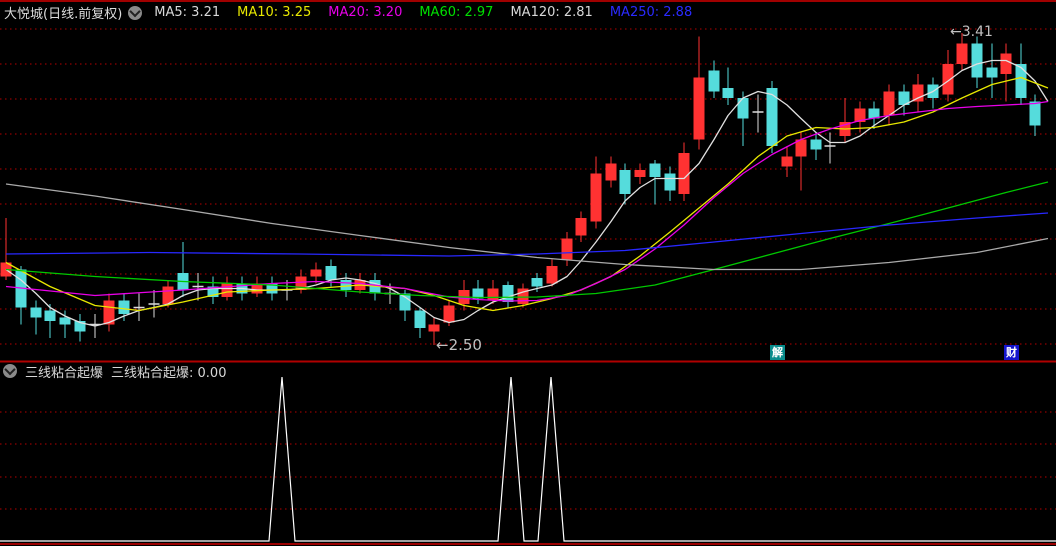 This screenshot has height=546, width=1056. Describe the element at coordinates (1011, 352) in the screenshot. I see `event-flag-marker-2: 财` at that location.